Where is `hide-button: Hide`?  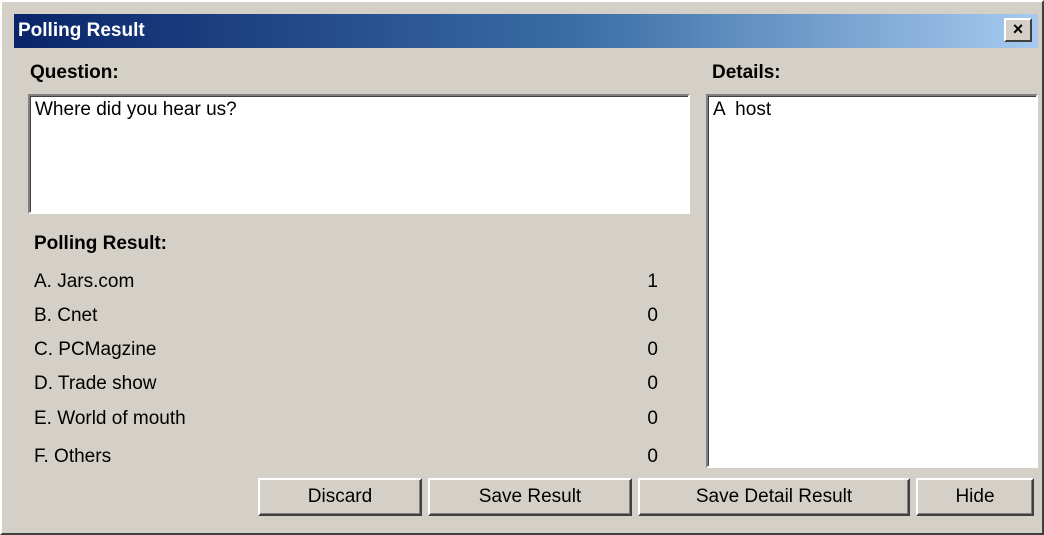 hide-button: Hide is located at coordinates (975, 497).